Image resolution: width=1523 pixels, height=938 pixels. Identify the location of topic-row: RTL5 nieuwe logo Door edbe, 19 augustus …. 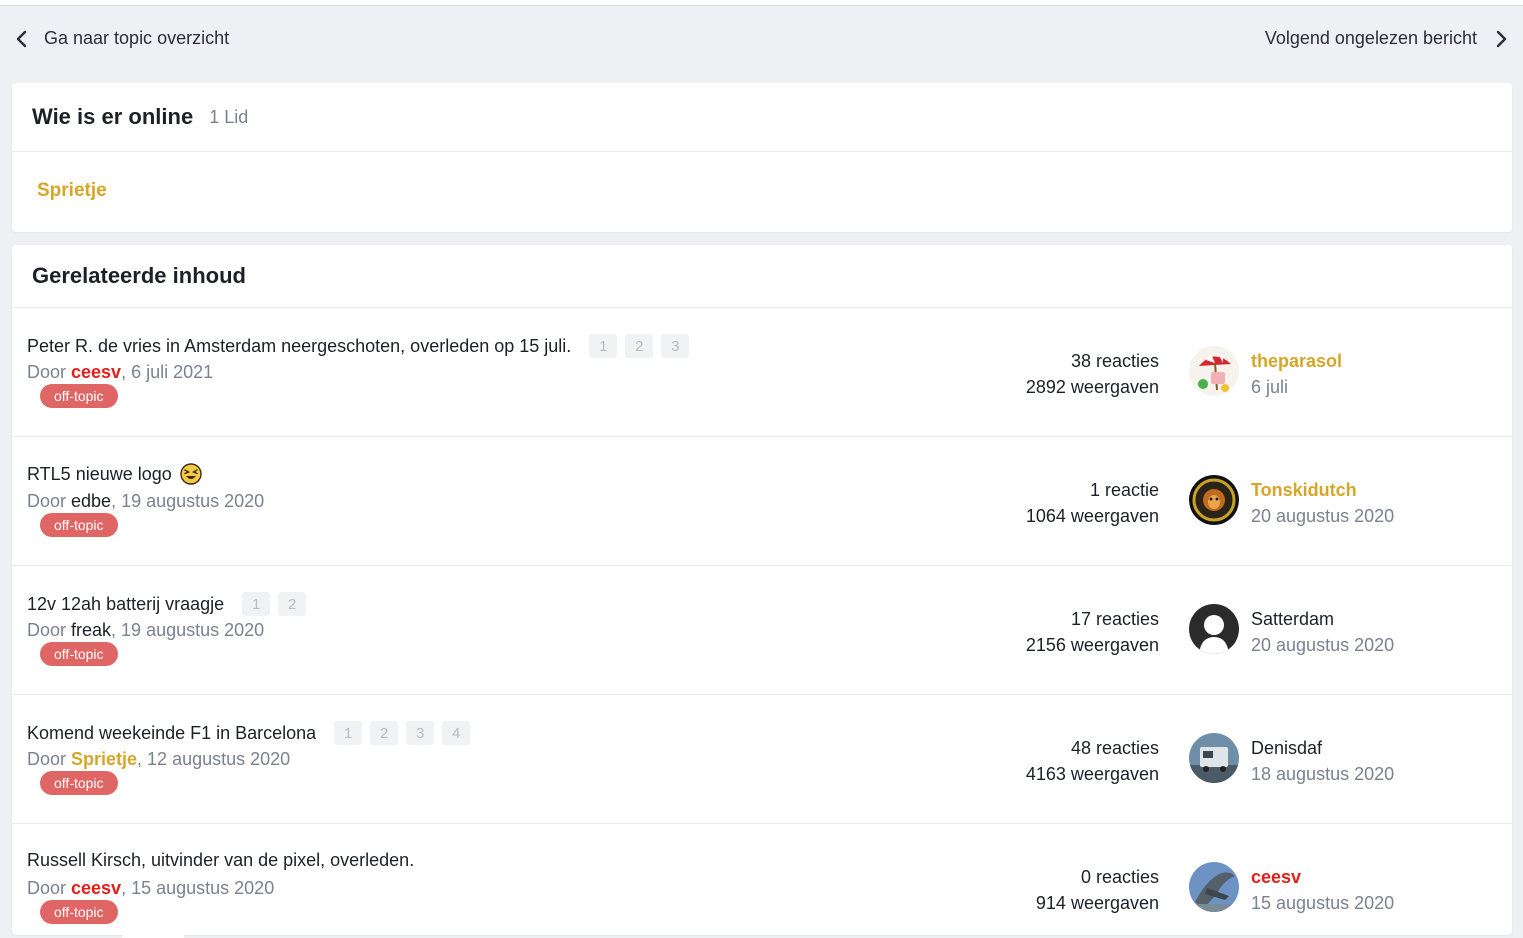
(762, 501).